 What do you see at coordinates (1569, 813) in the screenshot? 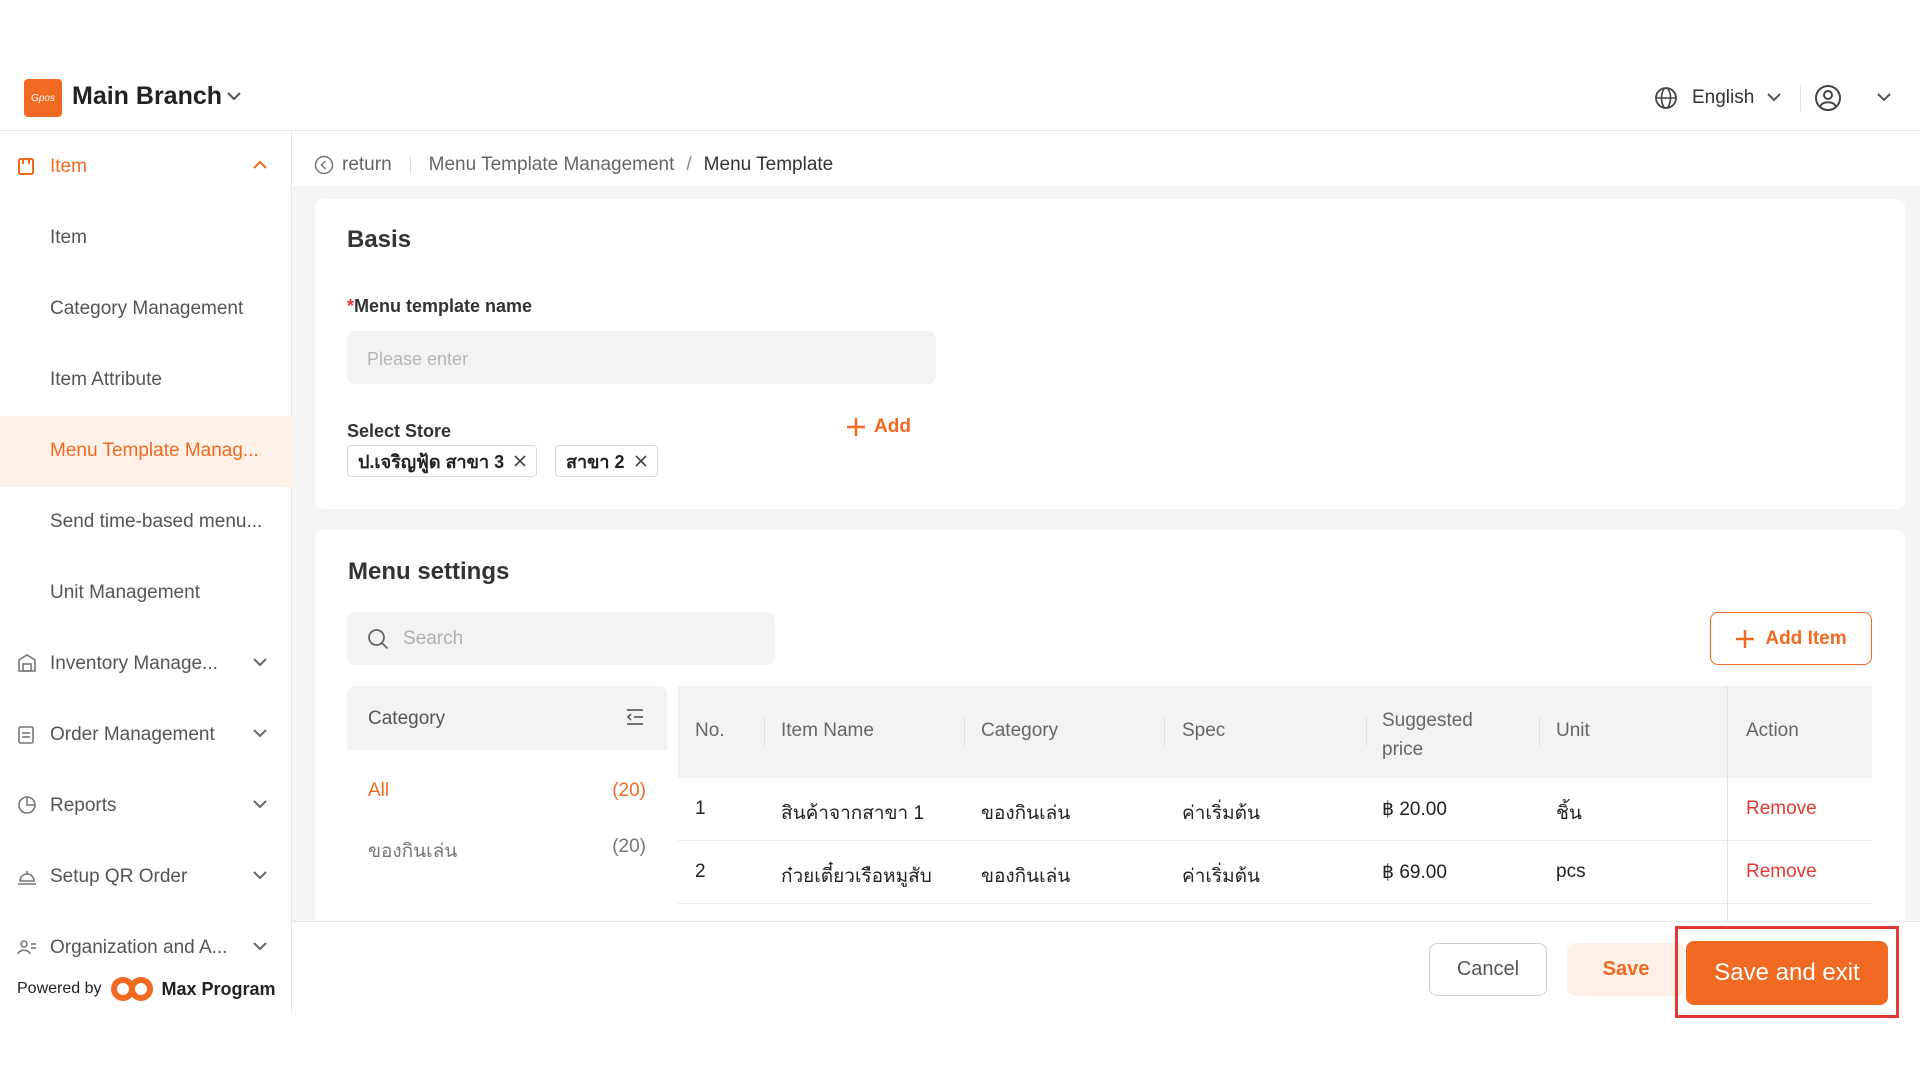
I see `cell-unit: ชิ้น` at bounding box center [1569, 813].